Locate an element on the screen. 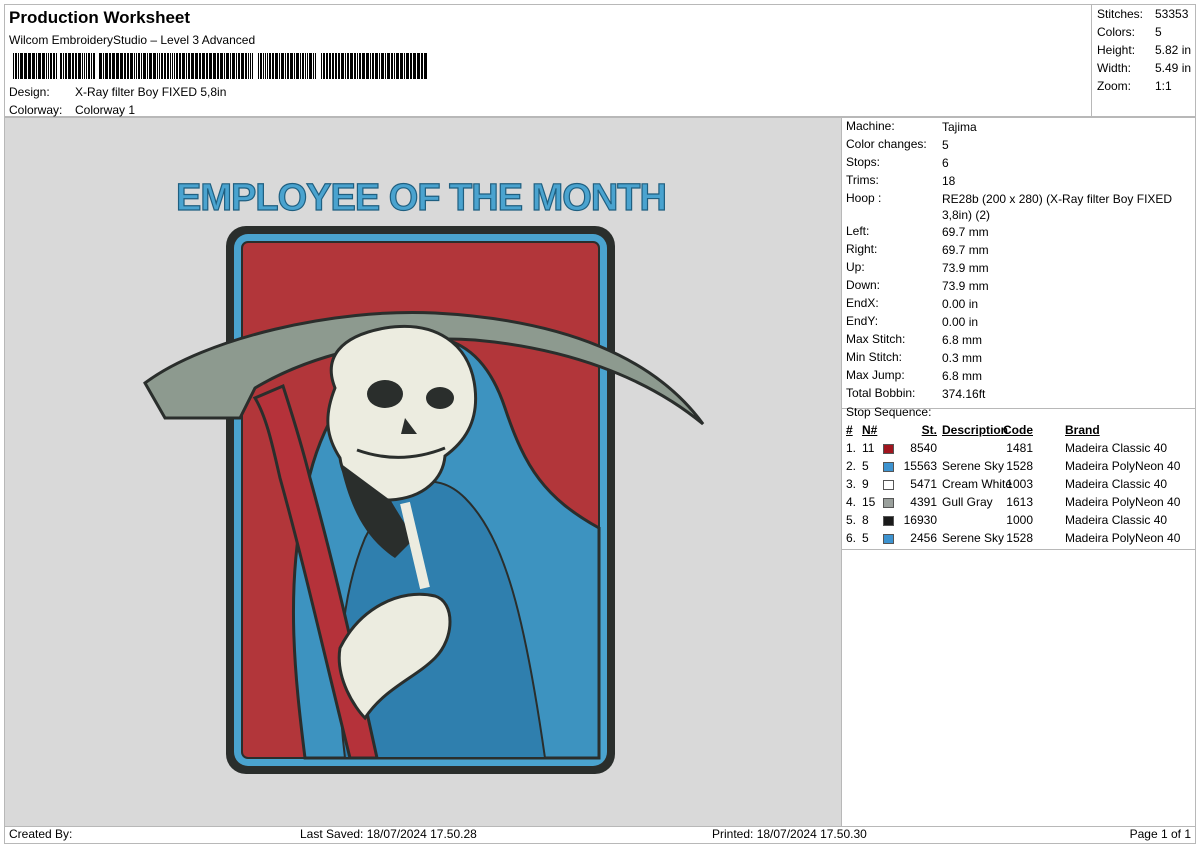 The width and height of the screenshot is (1200, 848). printed-date: Printed: 18/07/2024 17.50.30 is located at coordinates (789, 834).